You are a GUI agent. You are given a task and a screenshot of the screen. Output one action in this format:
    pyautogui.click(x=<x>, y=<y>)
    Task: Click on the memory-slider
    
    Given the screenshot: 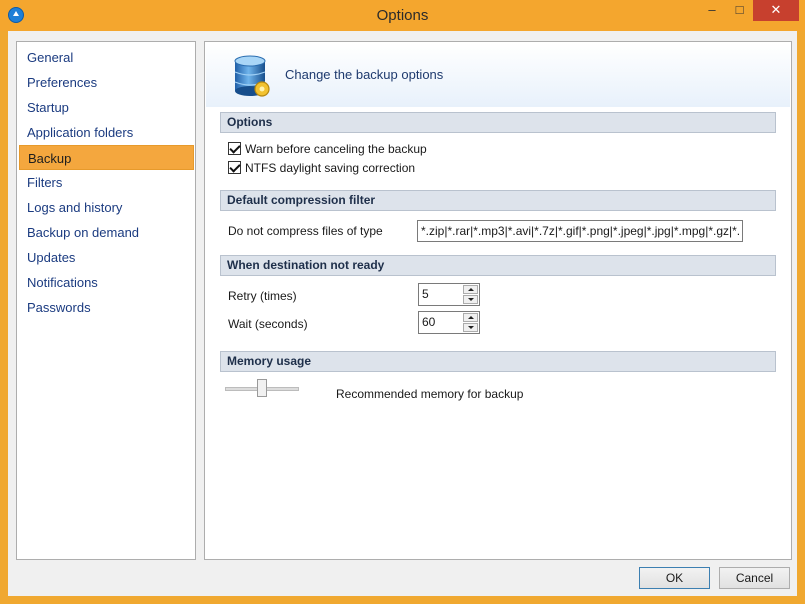 What is the action you would take?
    pyautogui.click(x=281, y=390)
    